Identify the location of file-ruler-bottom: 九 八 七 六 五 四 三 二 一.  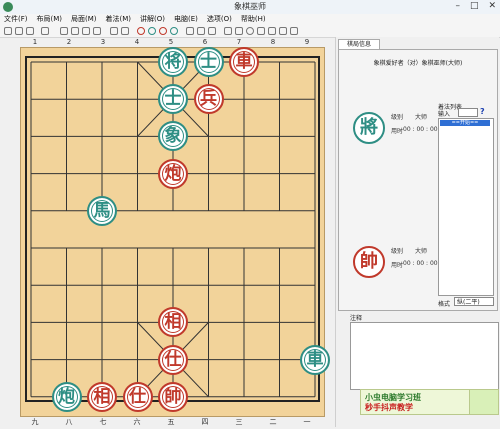
(171, 422).